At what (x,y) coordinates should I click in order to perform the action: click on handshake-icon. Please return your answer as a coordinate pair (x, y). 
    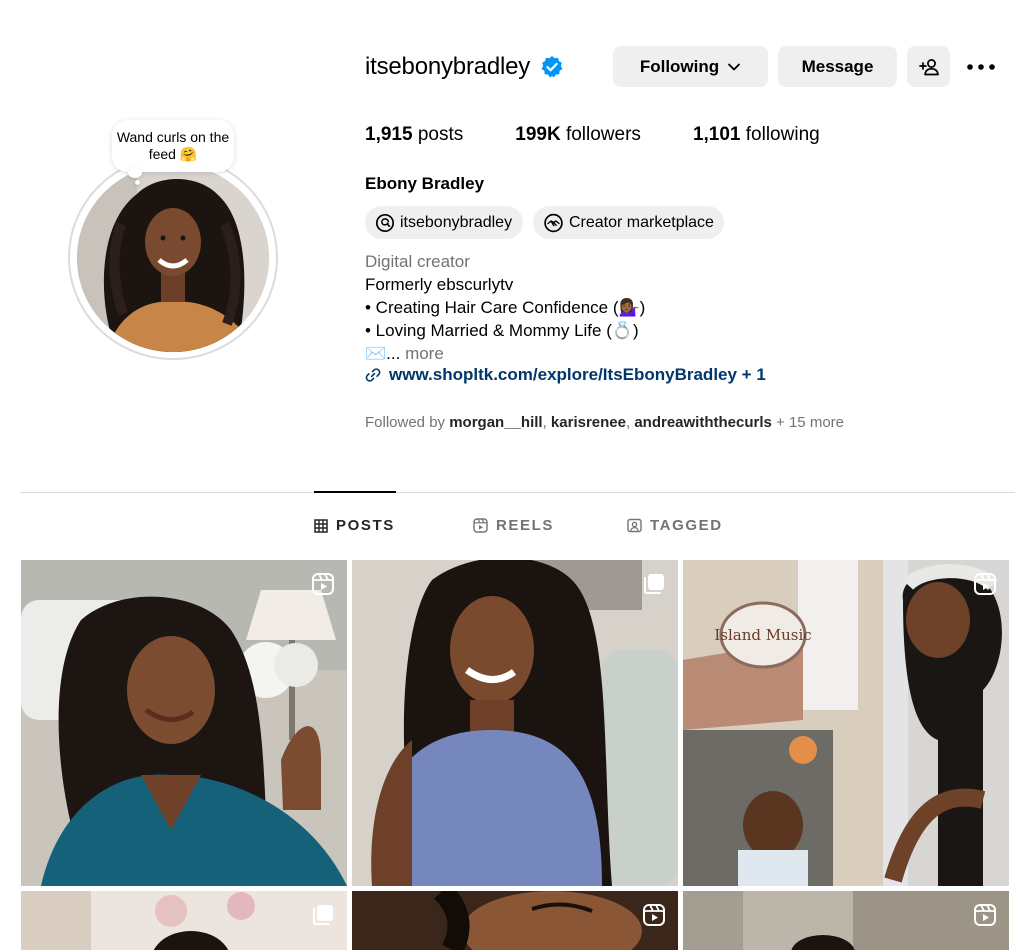
    Looking at the image, I should click on (553, 222).